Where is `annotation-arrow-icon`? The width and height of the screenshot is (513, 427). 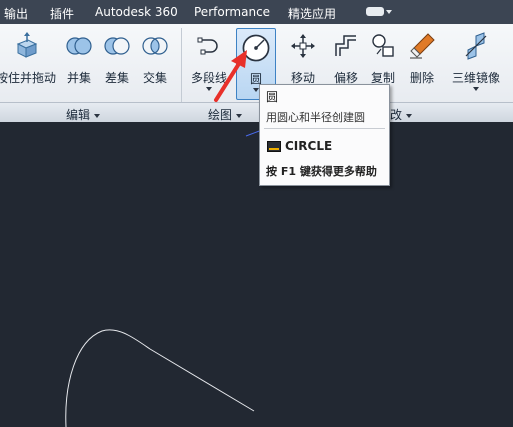
annotation-arrow-icon is located at coordinates (230, 76).